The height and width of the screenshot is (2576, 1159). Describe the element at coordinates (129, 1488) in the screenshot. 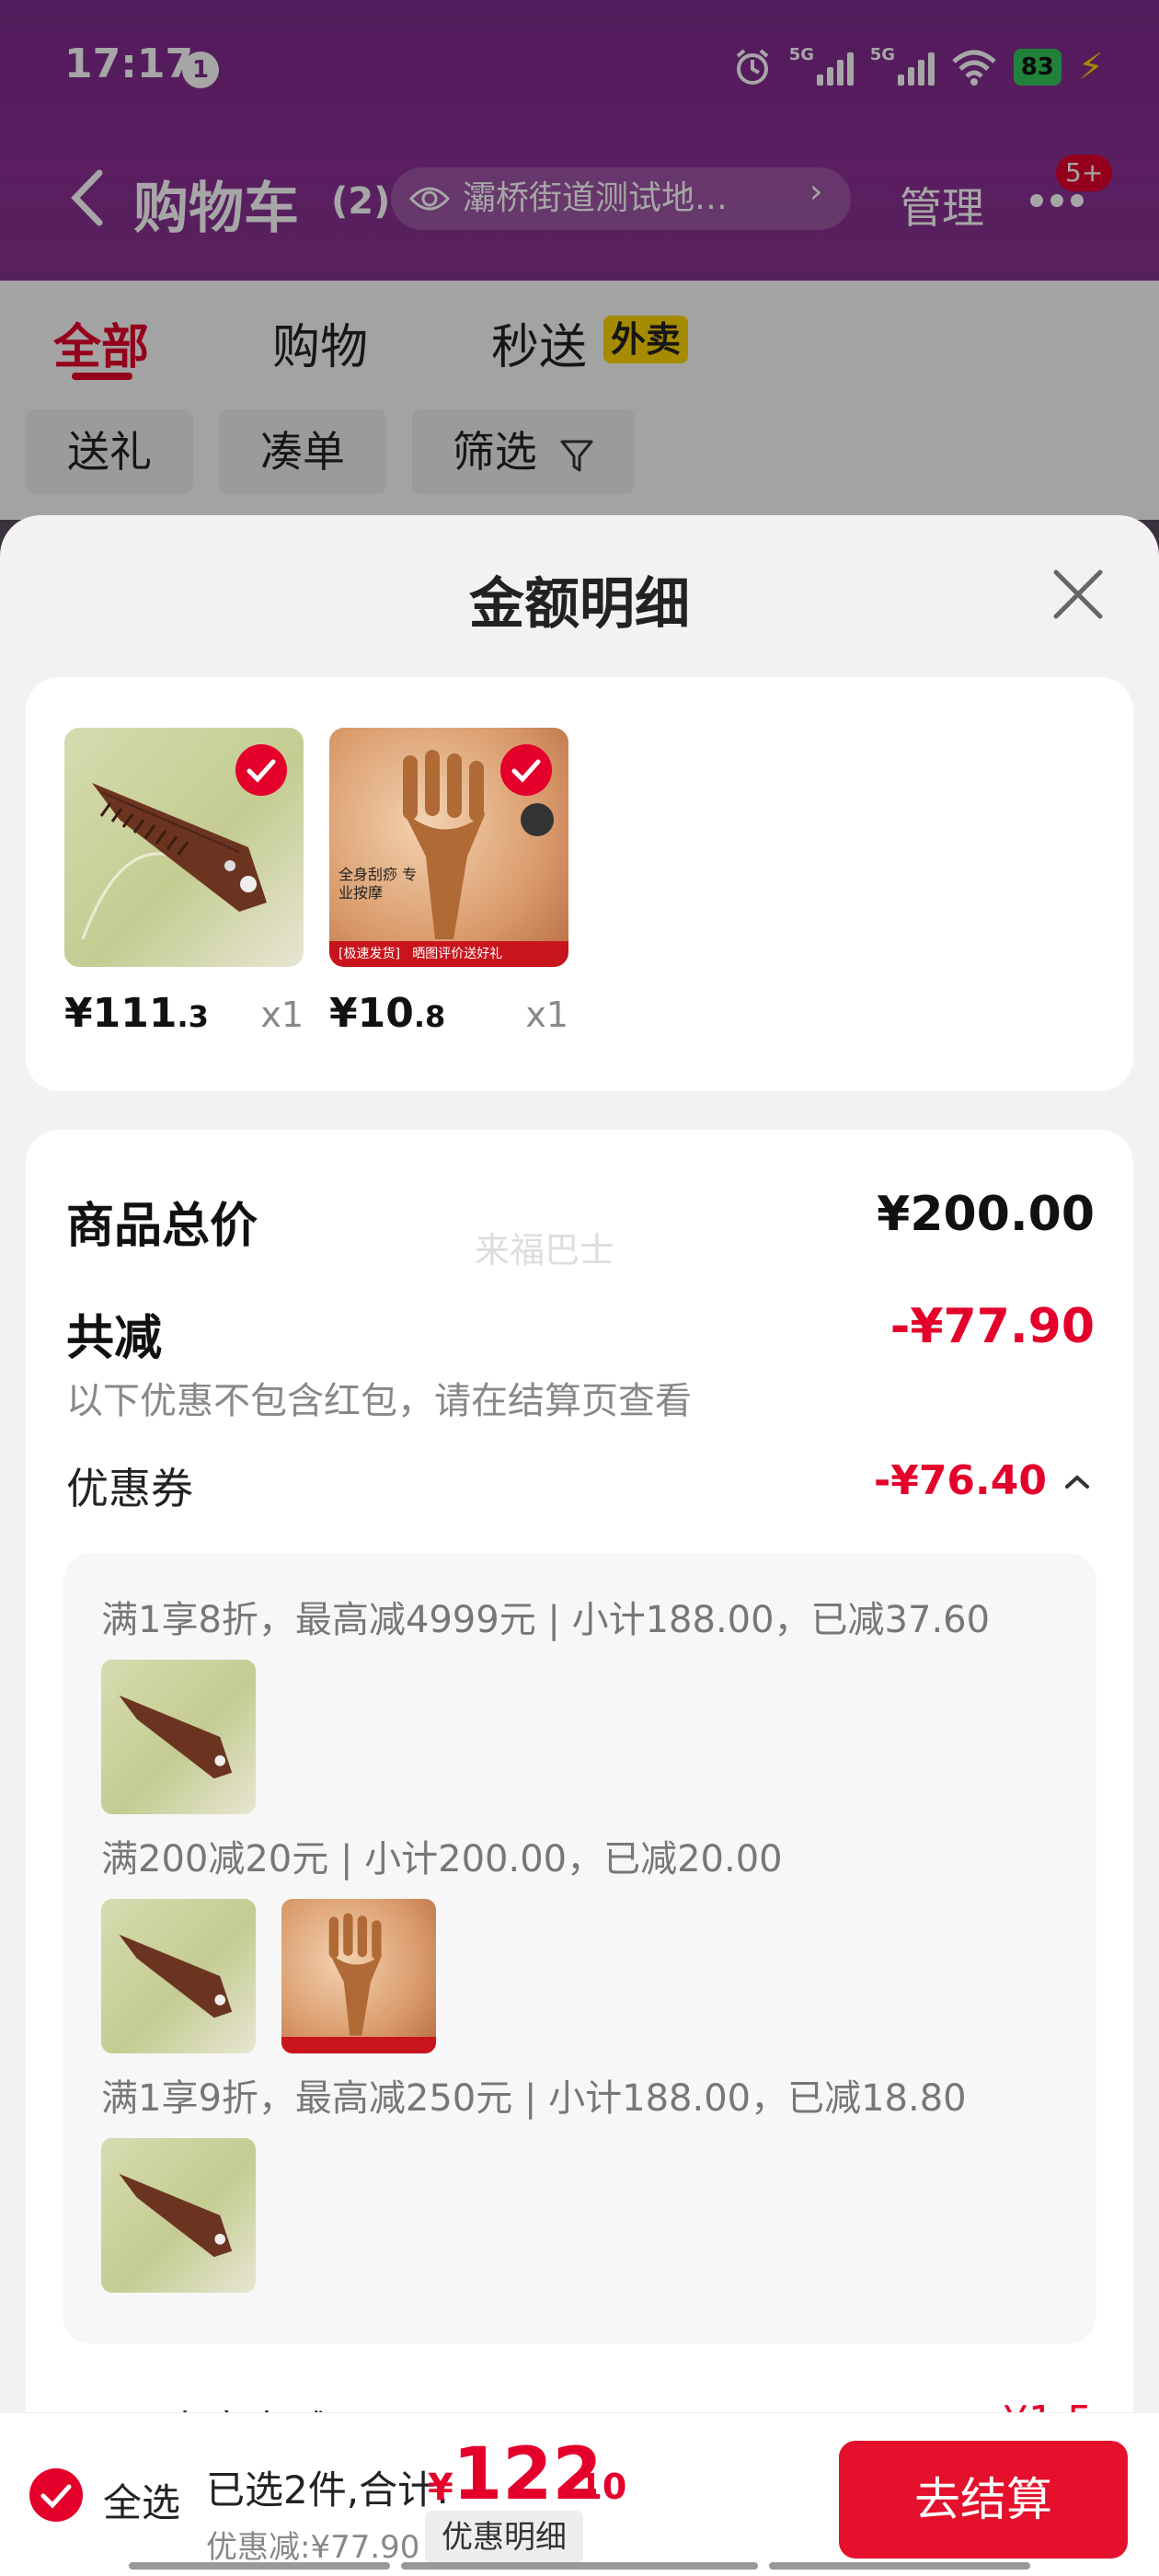

I see `coupon-label: 优惠券` at that location.